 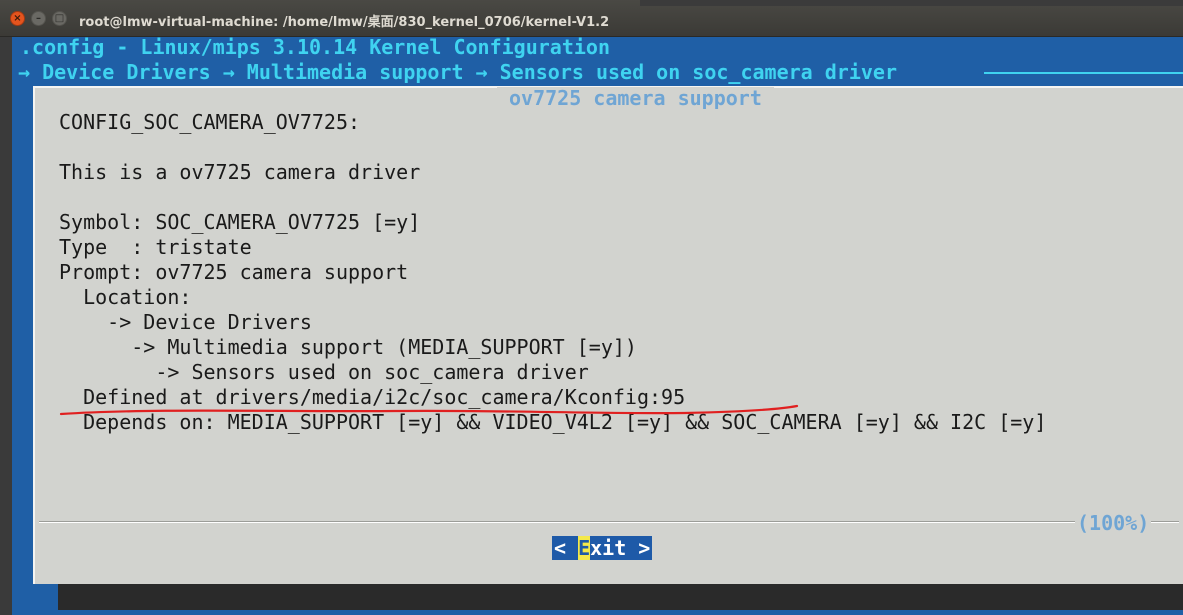 What do you see at coordinates (155, 247) in the screenshot?
I see `help-line: Type : tristate` at bounding box center [155, 247].